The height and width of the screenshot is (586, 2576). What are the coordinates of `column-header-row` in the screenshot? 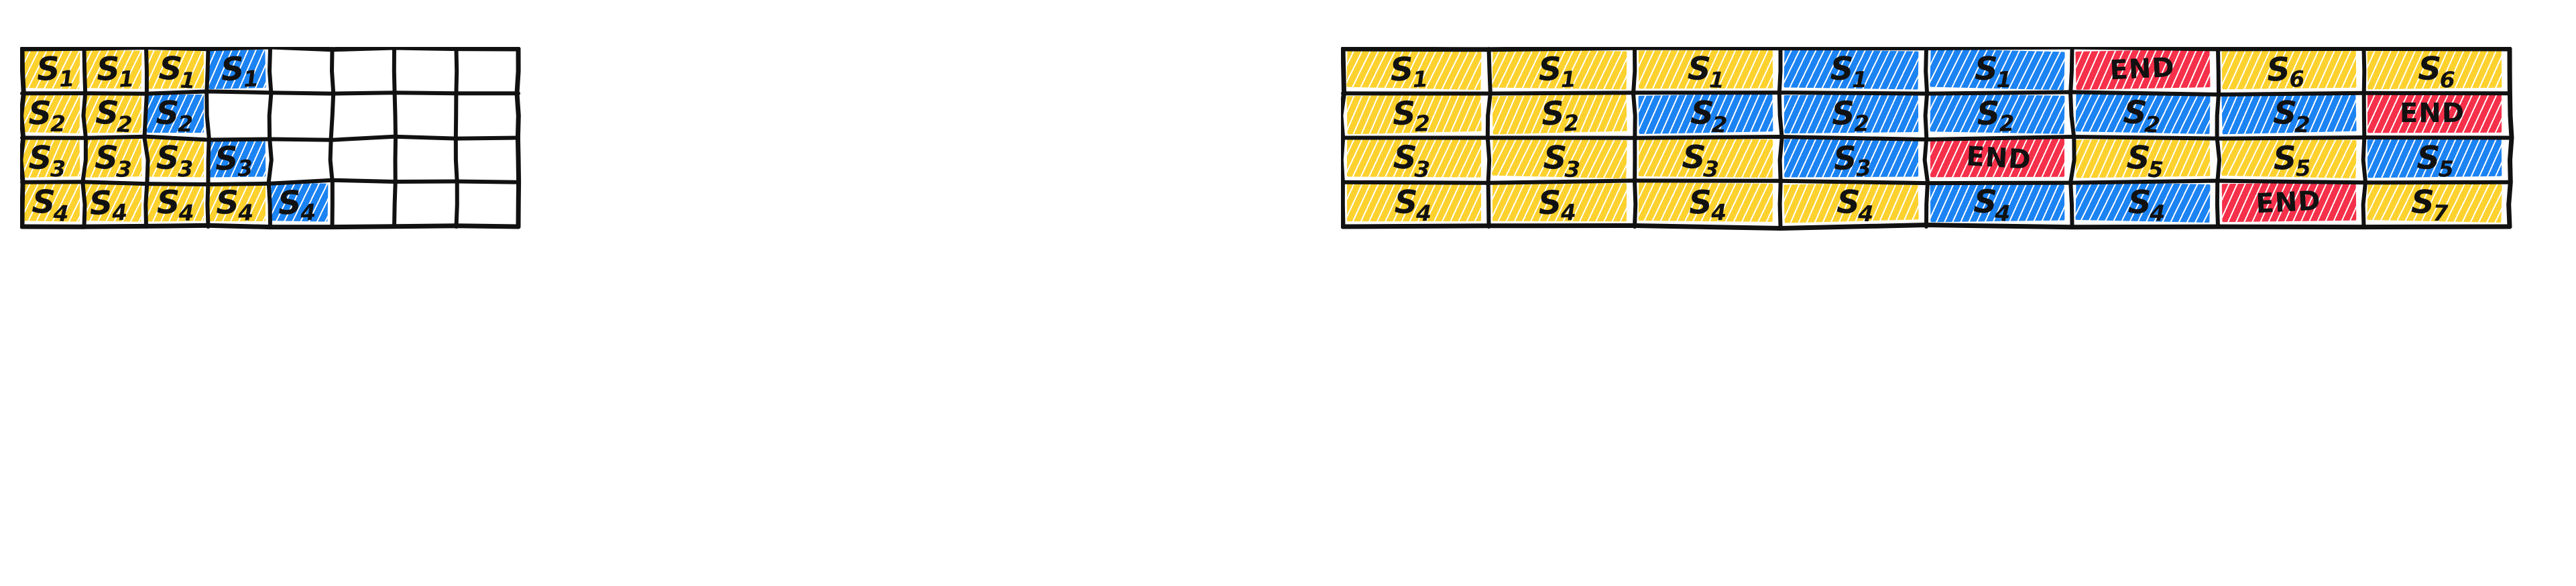 It's located at (275, 23).